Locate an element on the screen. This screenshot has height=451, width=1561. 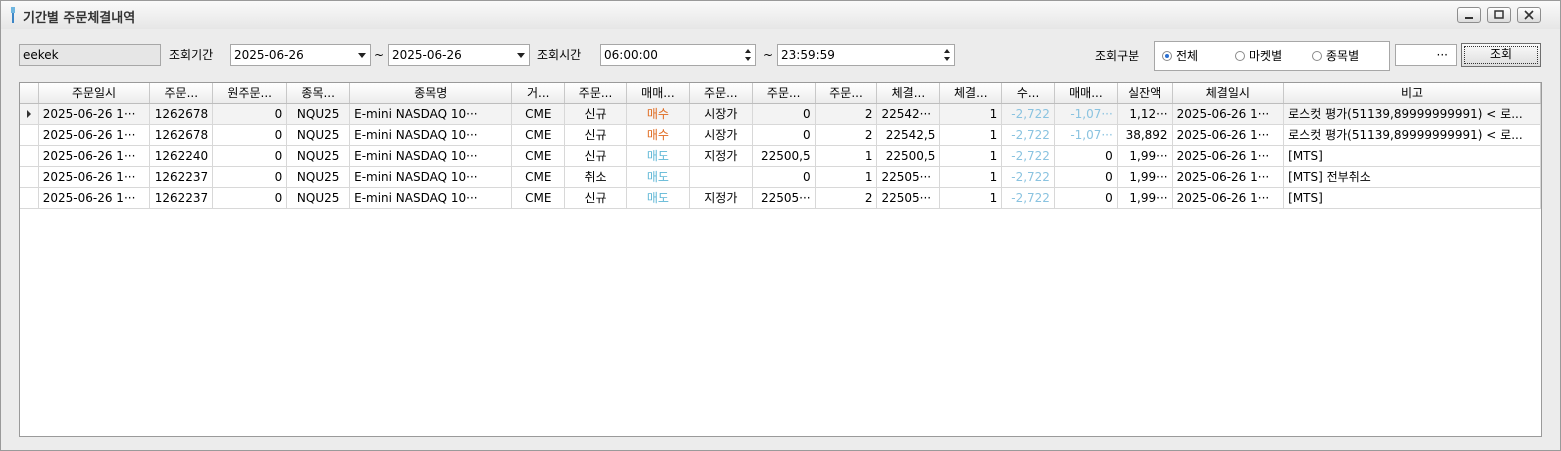
close-button is located at coordinates (1529, 15).